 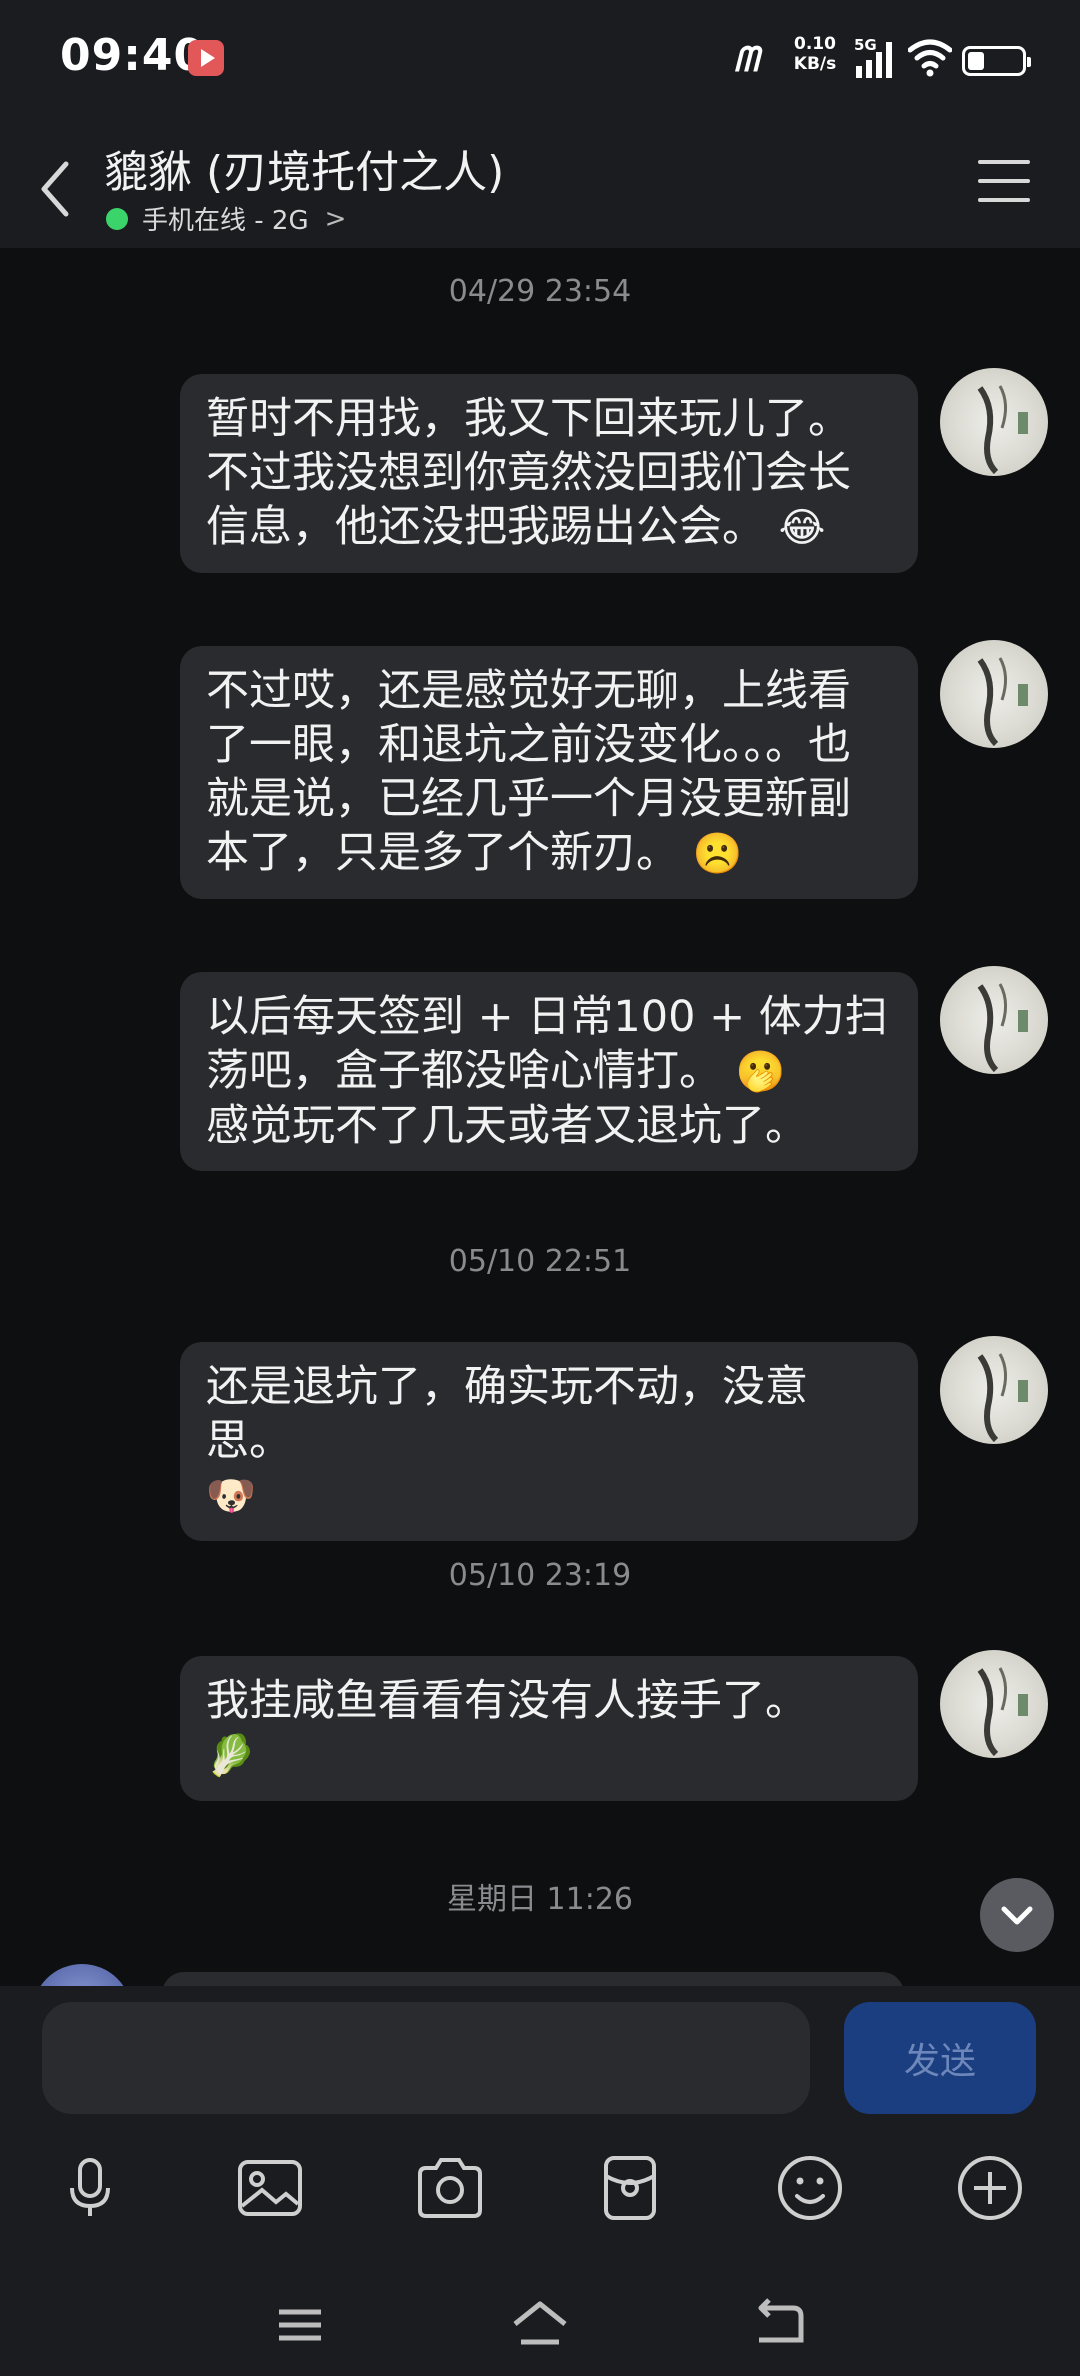 What do you see at coordinates (540, 1575) in the screenshot?
I see `timestamp: 05/10 23:19` at bounding box center [540, 1575].